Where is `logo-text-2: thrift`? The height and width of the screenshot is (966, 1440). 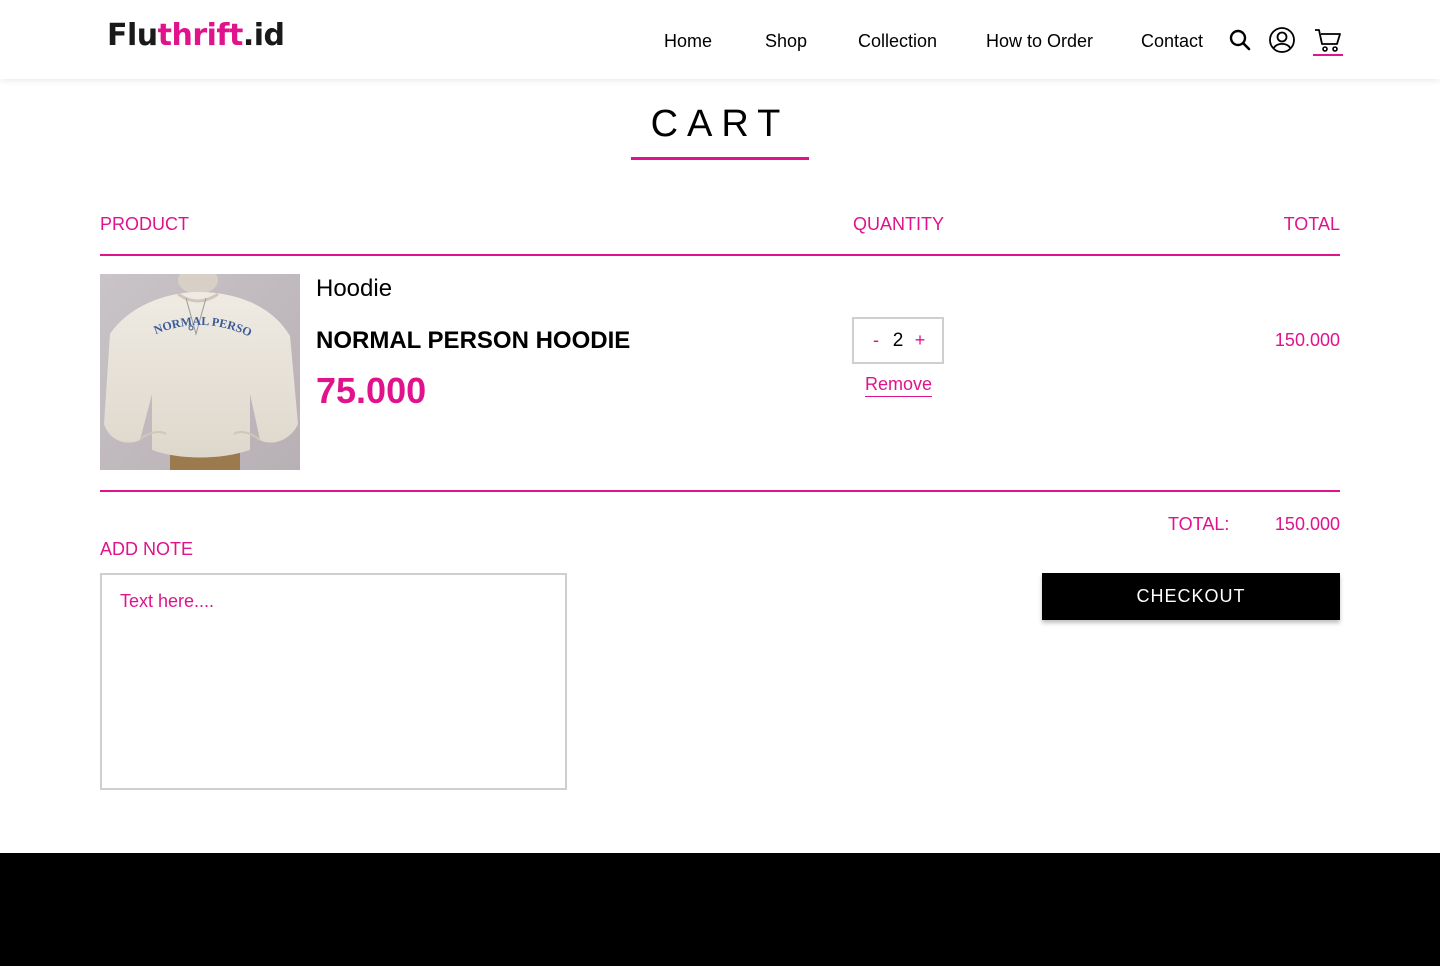
logo-text-2: thrift is located at coordinates (200, 35).